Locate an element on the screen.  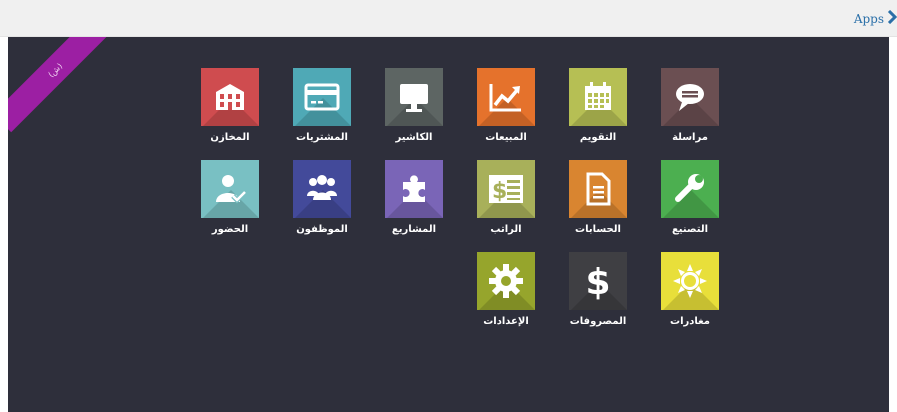
top-bar: Apps is located at coordinates (448, 18).